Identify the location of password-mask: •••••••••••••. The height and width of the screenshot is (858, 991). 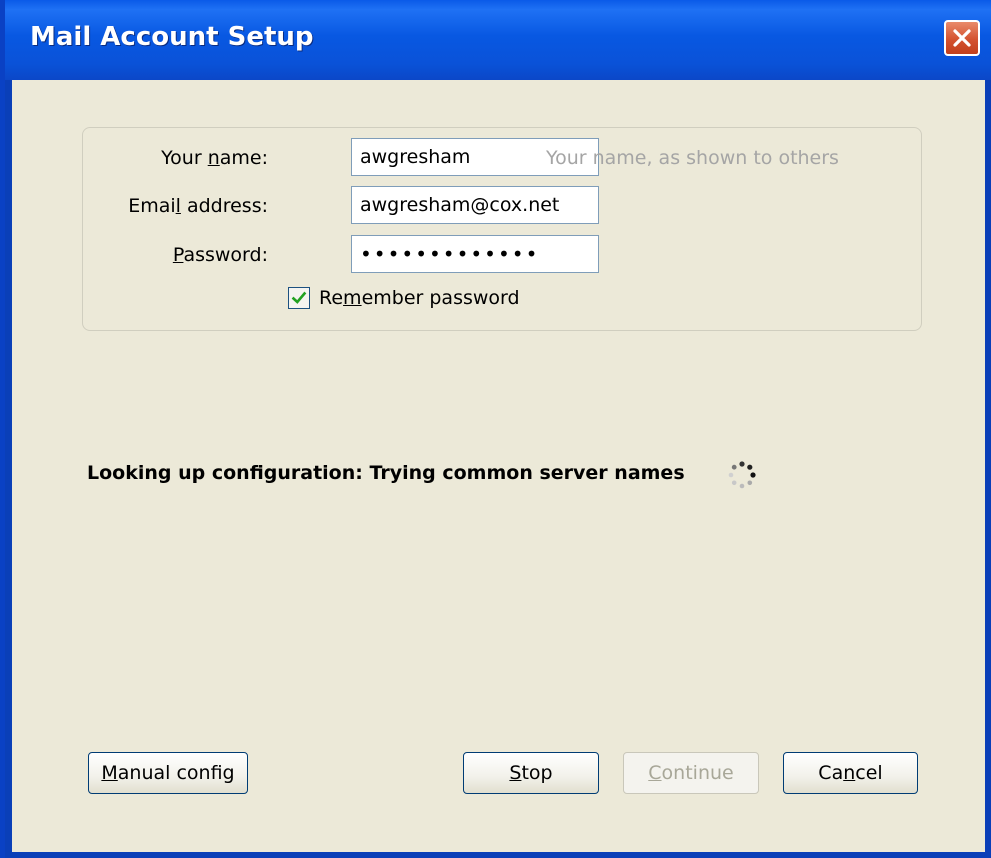
(450, 254).